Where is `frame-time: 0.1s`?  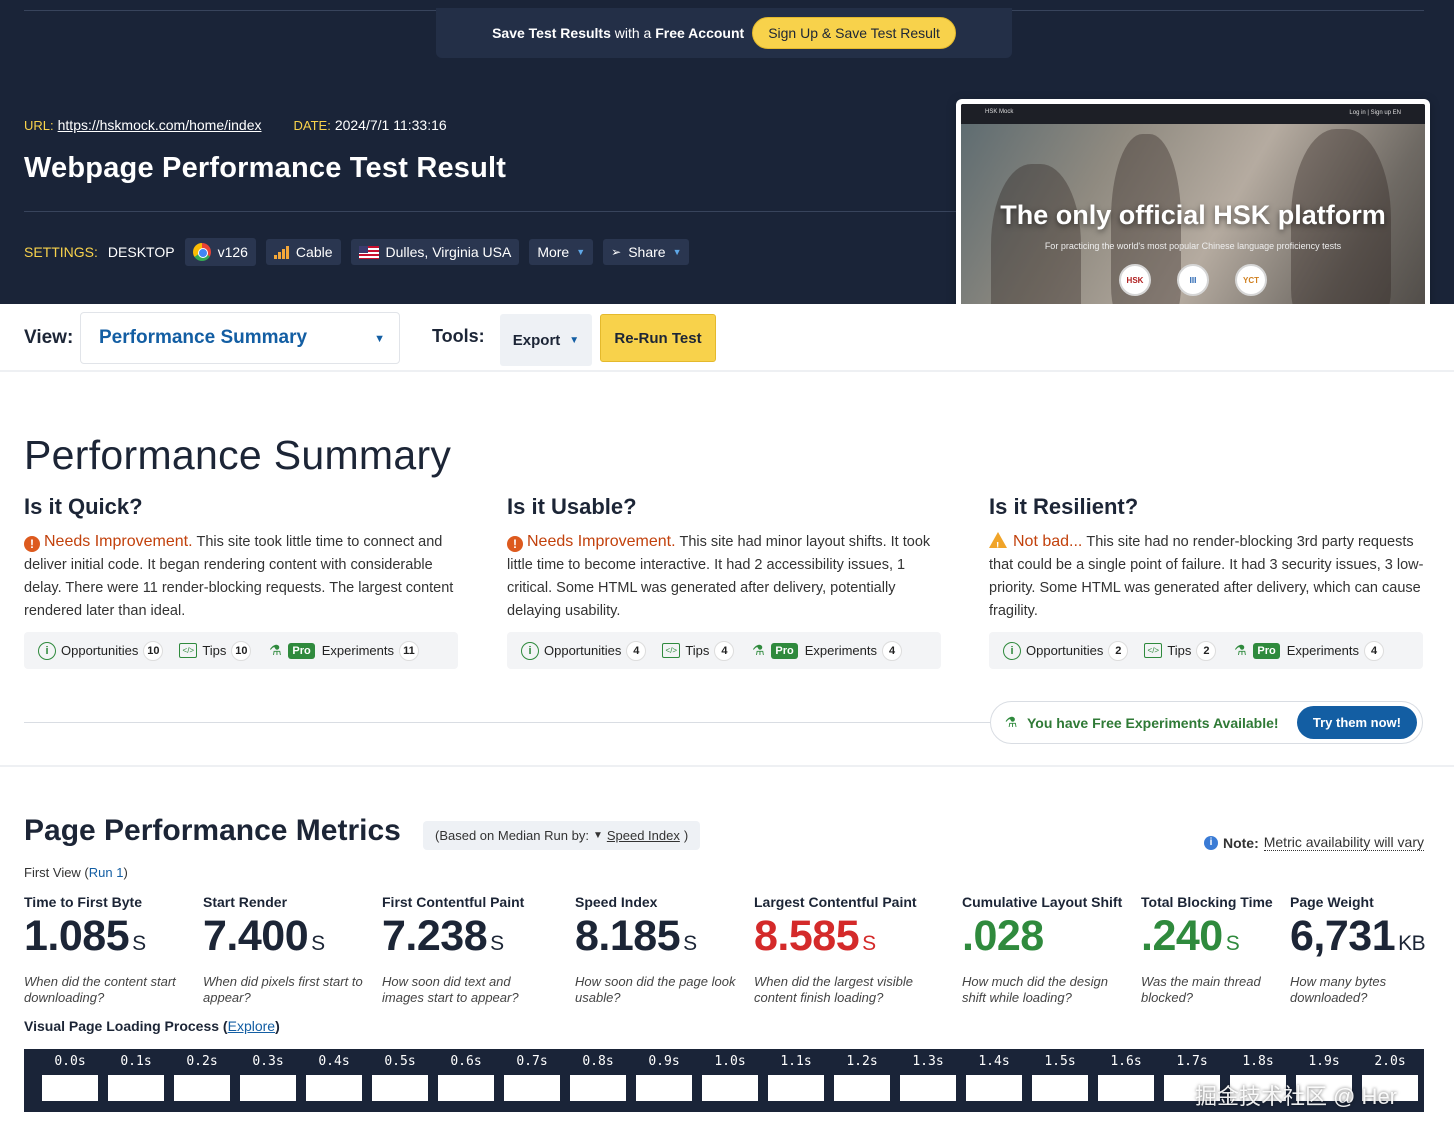 frame-time: 0.1s is located at coordinates (136, 1061).